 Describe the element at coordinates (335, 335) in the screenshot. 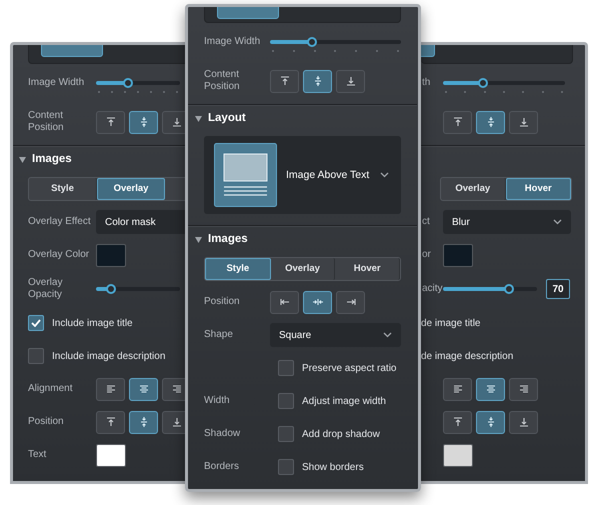

I see `dropdown: Square` at that location.